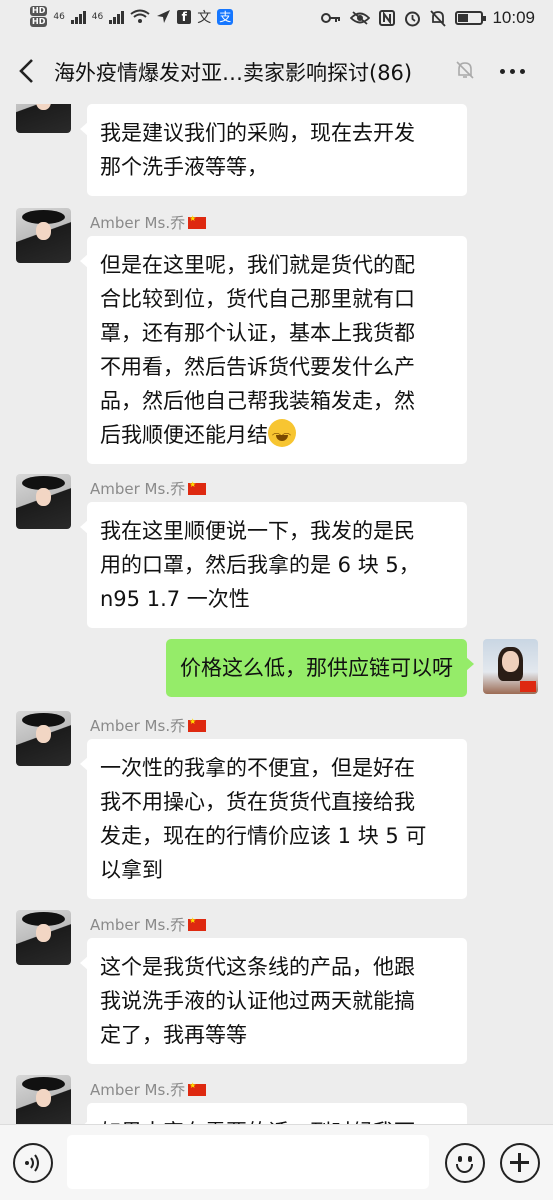 This screenshot has height=1200, width=553. I want to click on message-line: 我不用操心，货在货货代直接给我, so click(257, 802).